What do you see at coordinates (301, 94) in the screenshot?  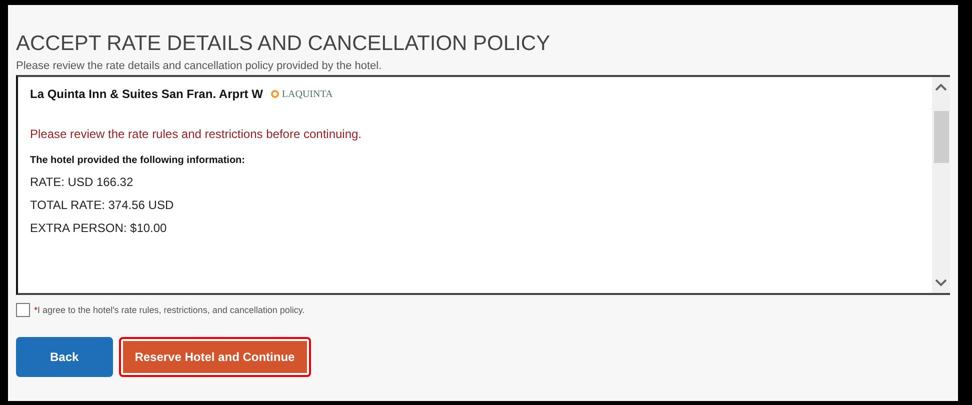 I see `hotel-logo: LAQUINTA` at bounding box center [301, 94].